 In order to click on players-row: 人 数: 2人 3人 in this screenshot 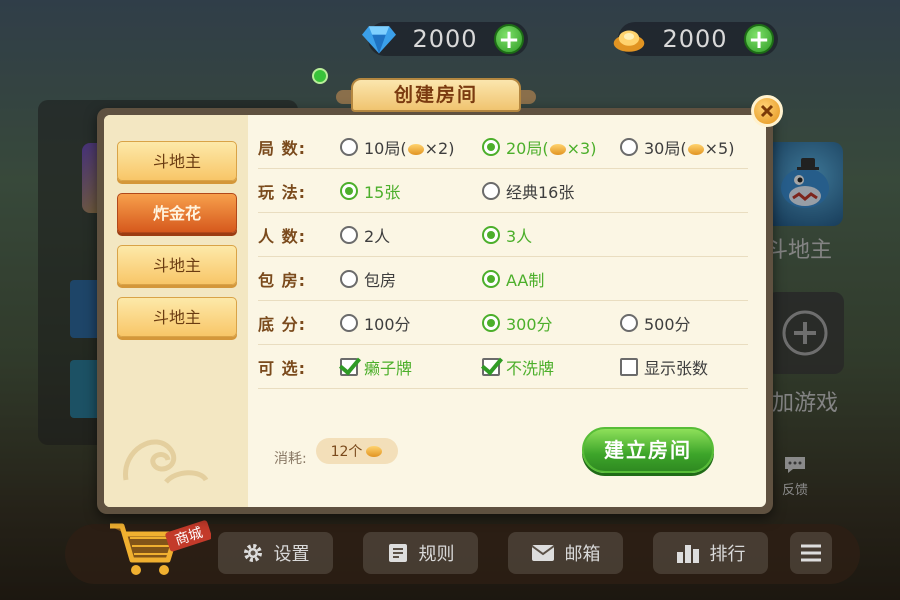, I will do `click(503, 235)`.